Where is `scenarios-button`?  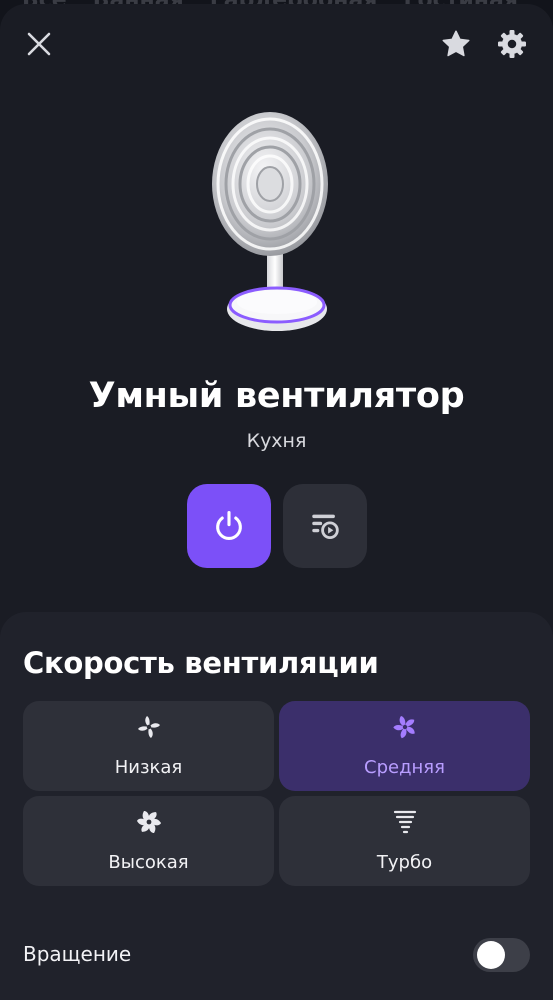
scenarios-button is located at coordinates (325, 526).